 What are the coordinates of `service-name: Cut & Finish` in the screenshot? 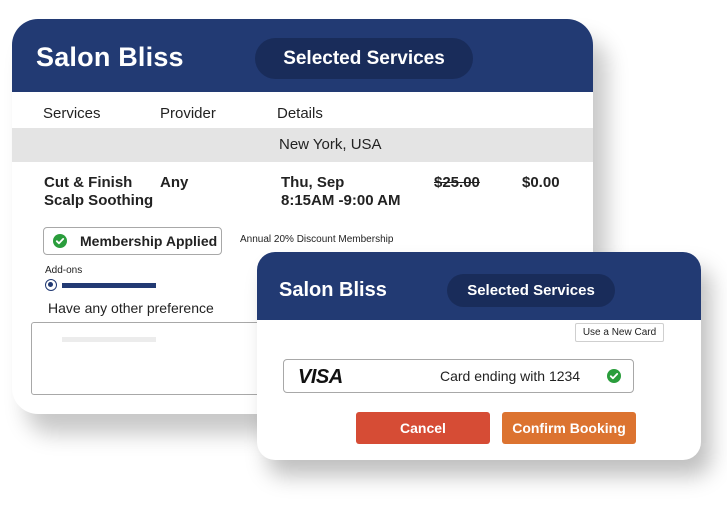 It's located at (88, 182).